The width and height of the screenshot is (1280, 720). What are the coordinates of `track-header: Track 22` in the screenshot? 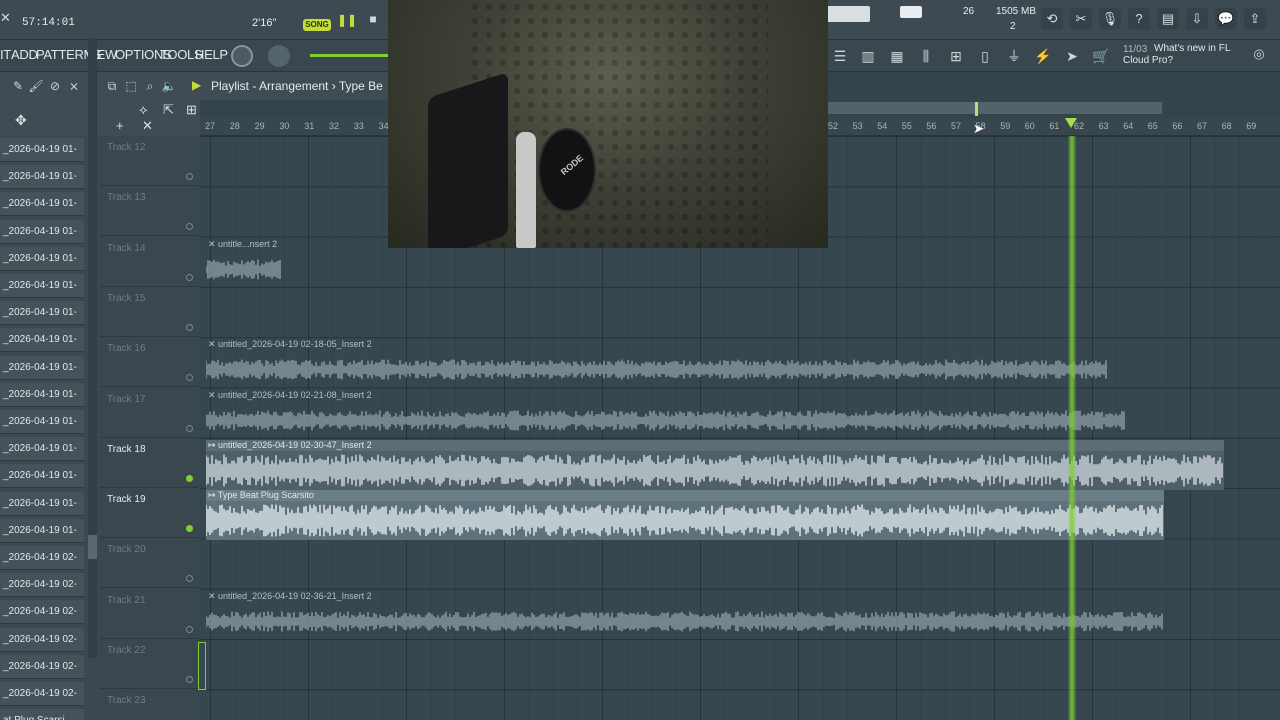 It's located at (149, 664).